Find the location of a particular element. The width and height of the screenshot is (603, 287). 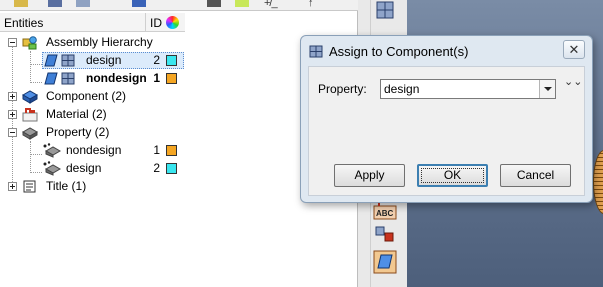

tree-row-assembly-hierarchy: Assembly Hierarchy is located at coordinates (92, 42).